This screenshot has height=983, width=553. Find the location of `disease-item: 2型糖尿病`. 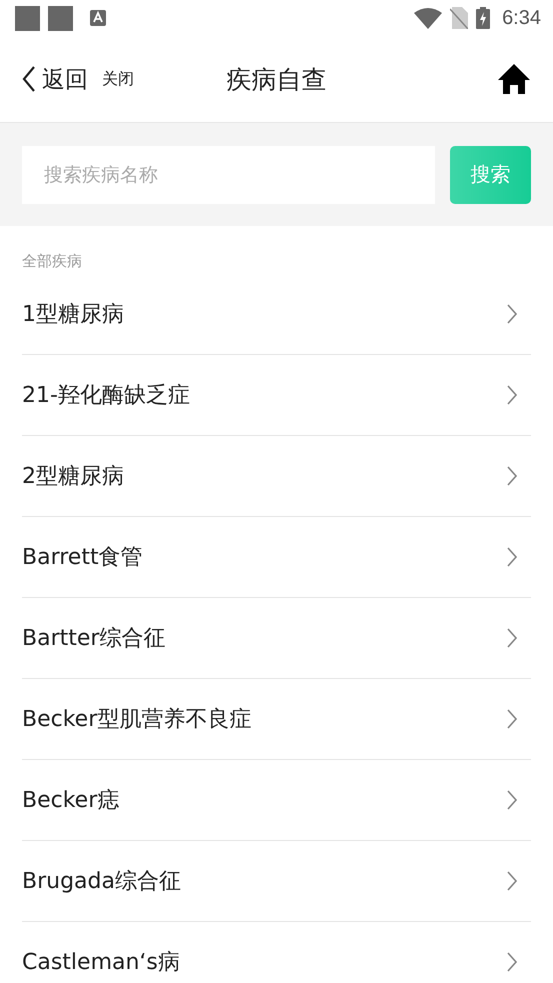

disease-item: 2型糖尿病 is located at coordinates (276, 476).